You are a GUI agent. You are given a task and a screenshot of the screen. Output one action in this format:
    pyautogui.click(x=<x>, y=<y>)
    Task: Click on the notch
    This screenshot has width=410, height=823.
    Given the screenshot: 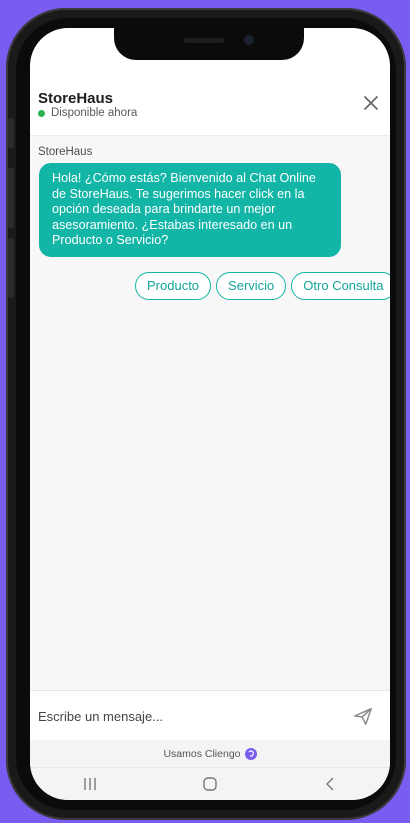 What is the action you would take?
    pyautogui.click(x=209, y=44)
    